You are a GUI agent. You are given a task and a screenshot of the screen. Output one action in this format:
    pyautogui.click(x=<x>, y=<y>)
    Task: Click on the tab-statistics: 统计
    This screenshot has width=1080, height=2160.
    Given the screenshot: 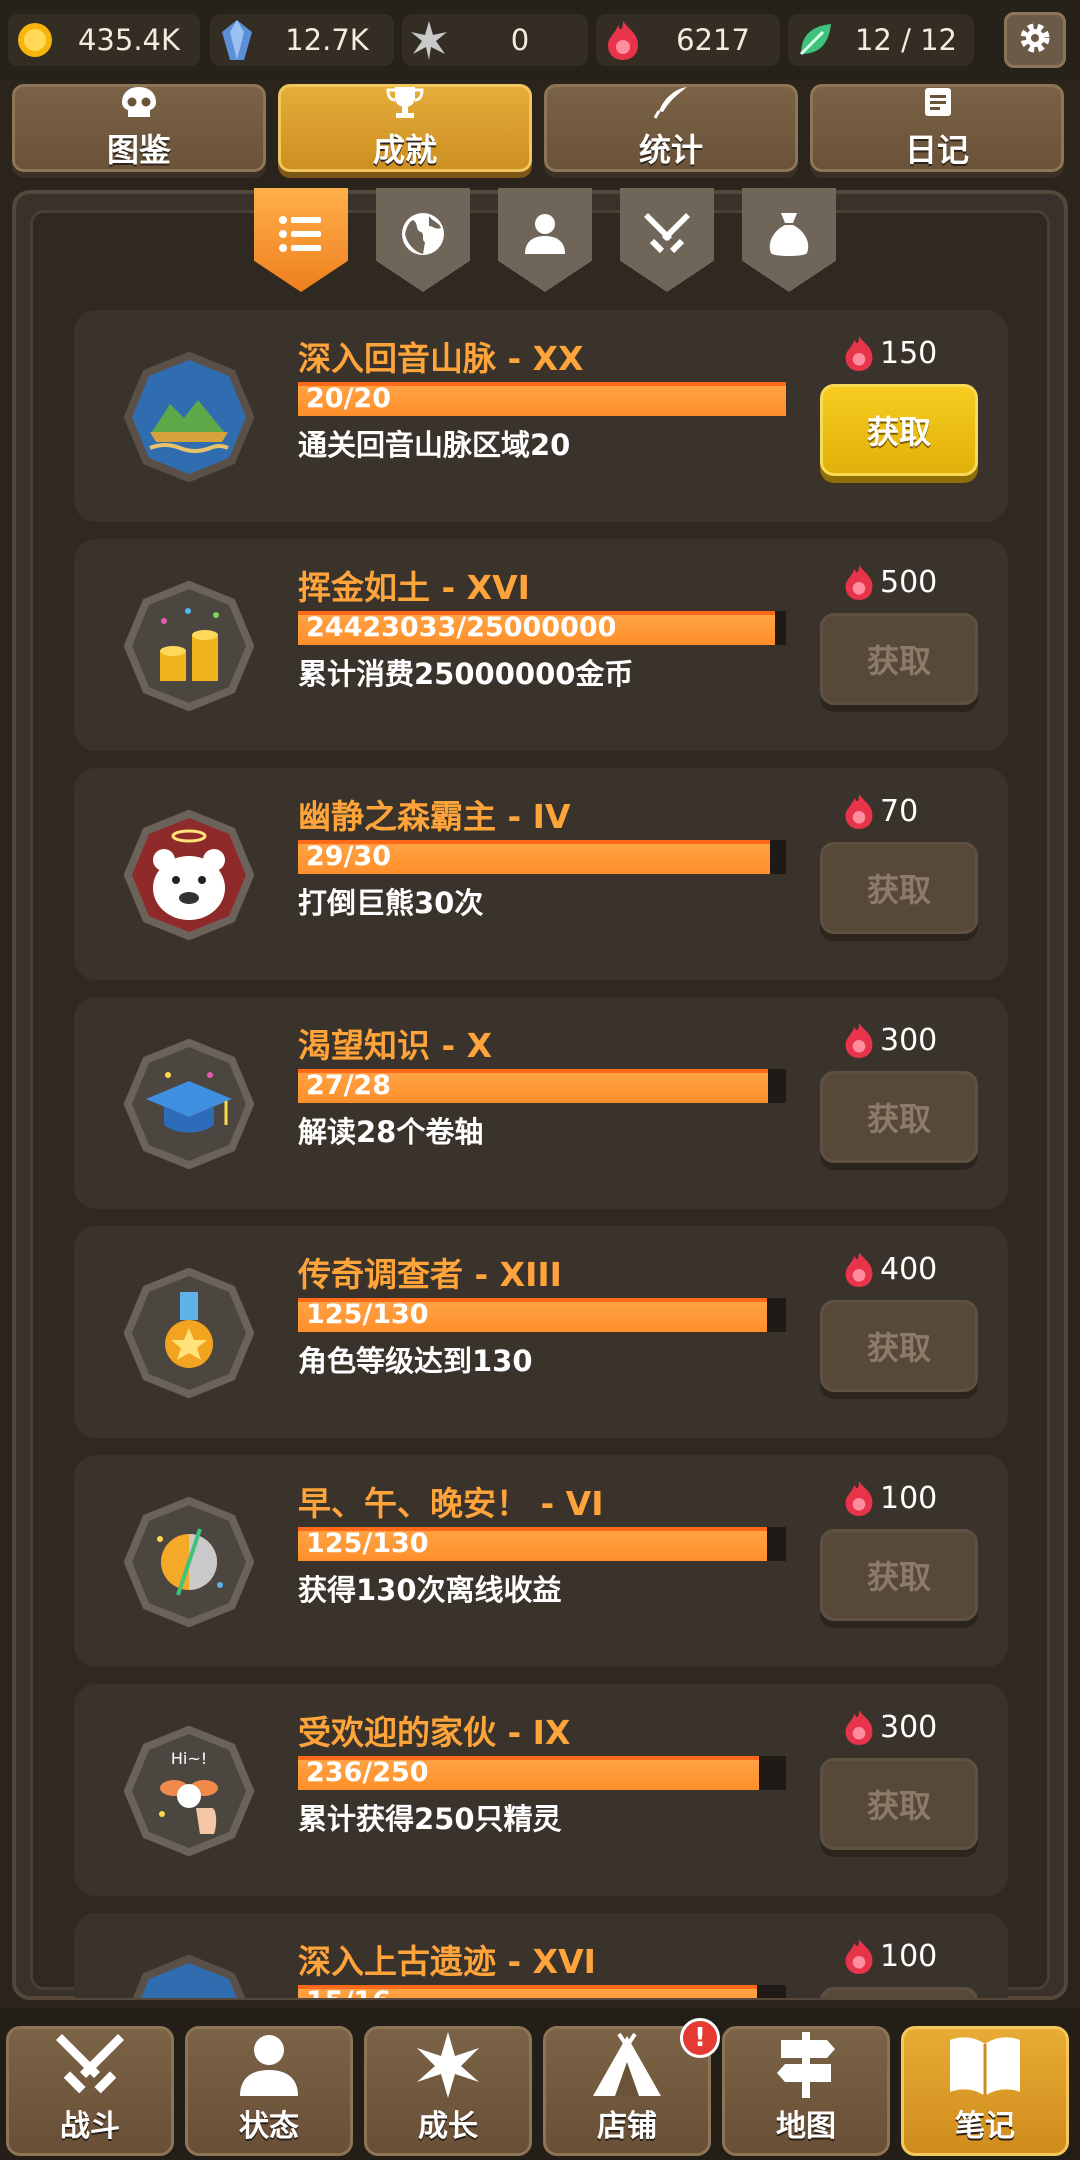 What is the action you would take?
    pyautogui.click(x=671, y=128)
    